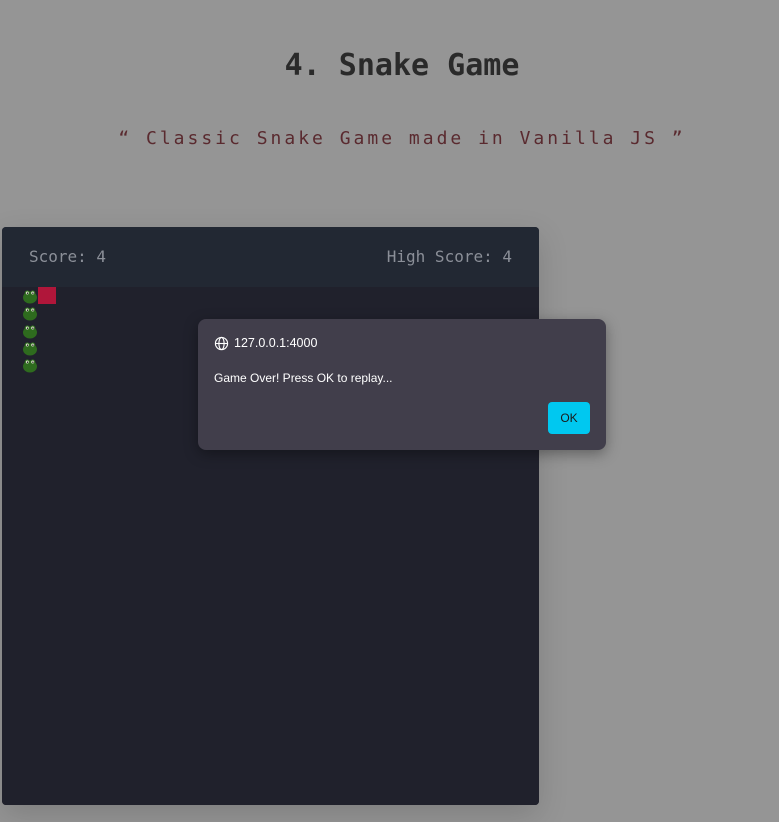 The image size is (779, 822). What do you see at coordinates (68, 256) in the screenshot?
I see `score-display: Score: 4` at bounding box center [68, 256].